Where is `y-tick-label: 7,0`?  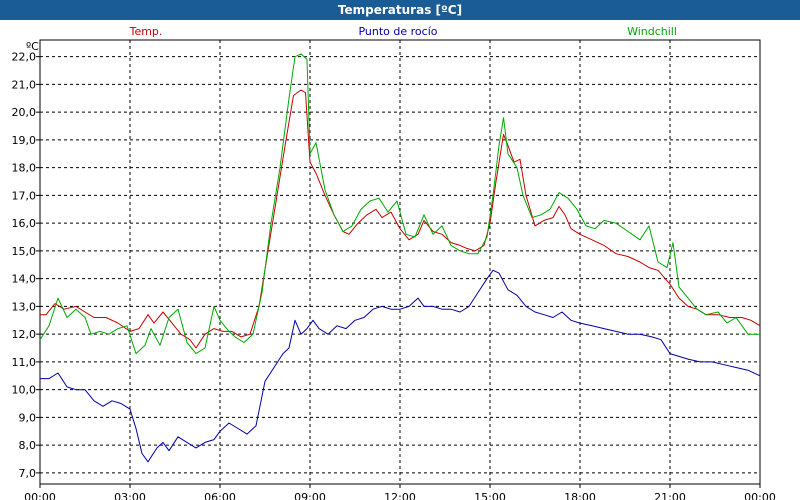
y-tick-label: 7,0 is located at coordinates (28, 473).